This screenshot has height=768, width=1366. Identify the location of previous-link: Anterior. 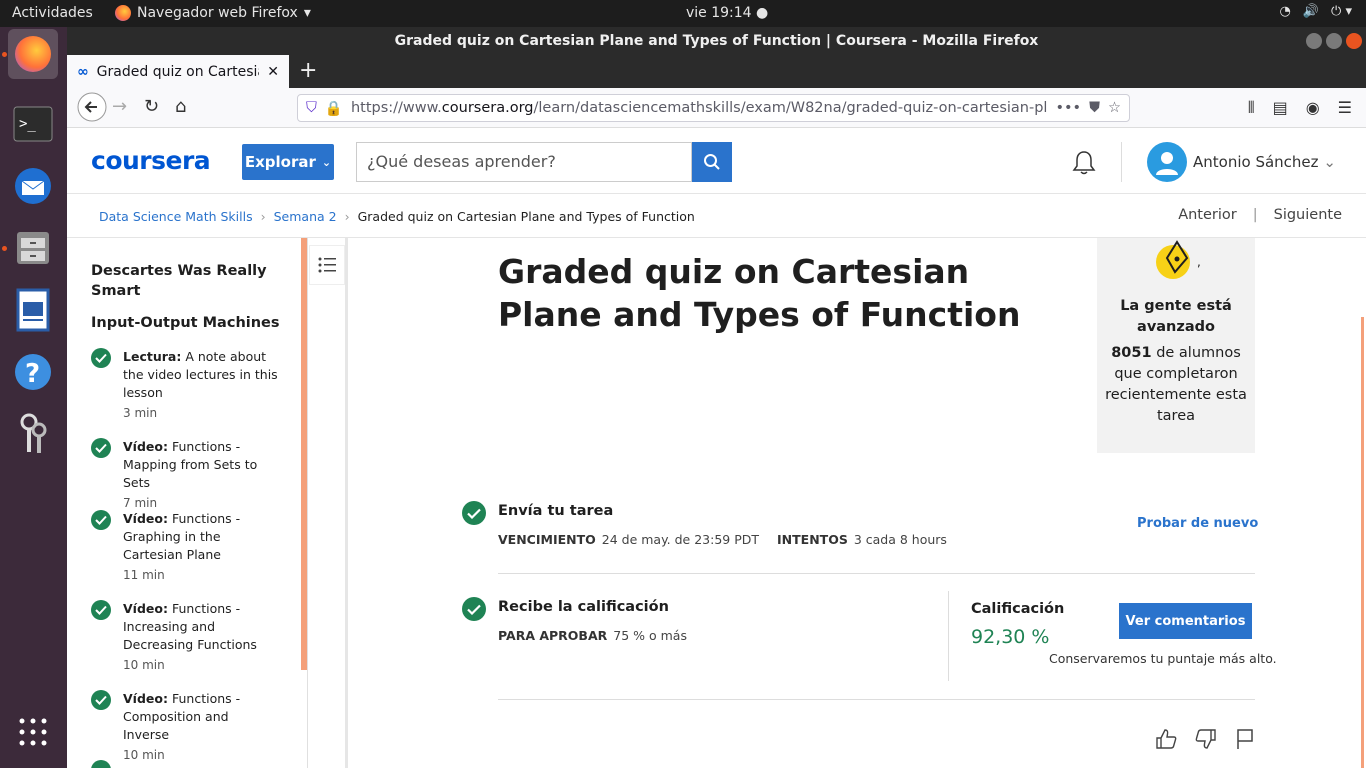
(1207, 215).